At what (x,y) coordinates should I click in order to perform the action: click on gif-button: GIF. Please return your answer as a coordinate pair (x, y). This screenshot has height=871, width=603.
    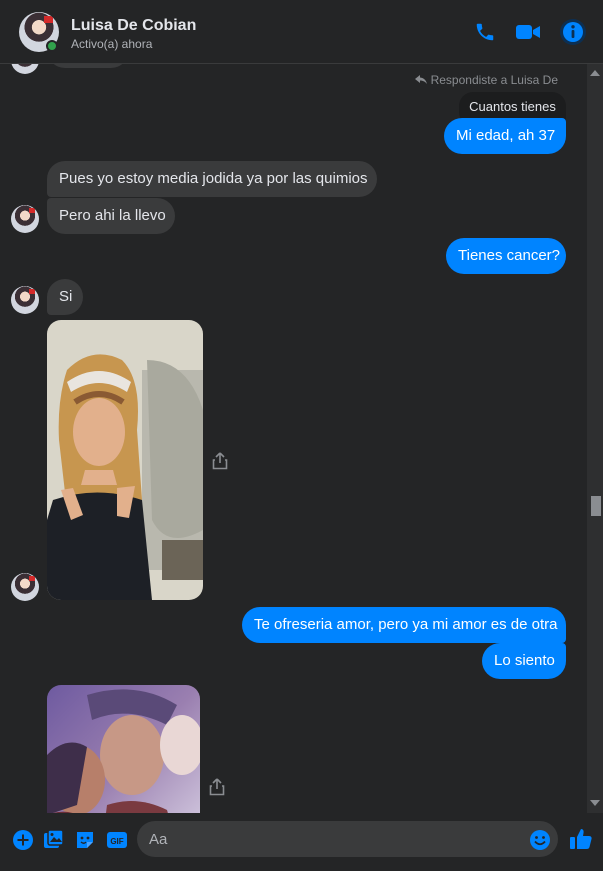
    Looking at the image, I should click on (117, 840).